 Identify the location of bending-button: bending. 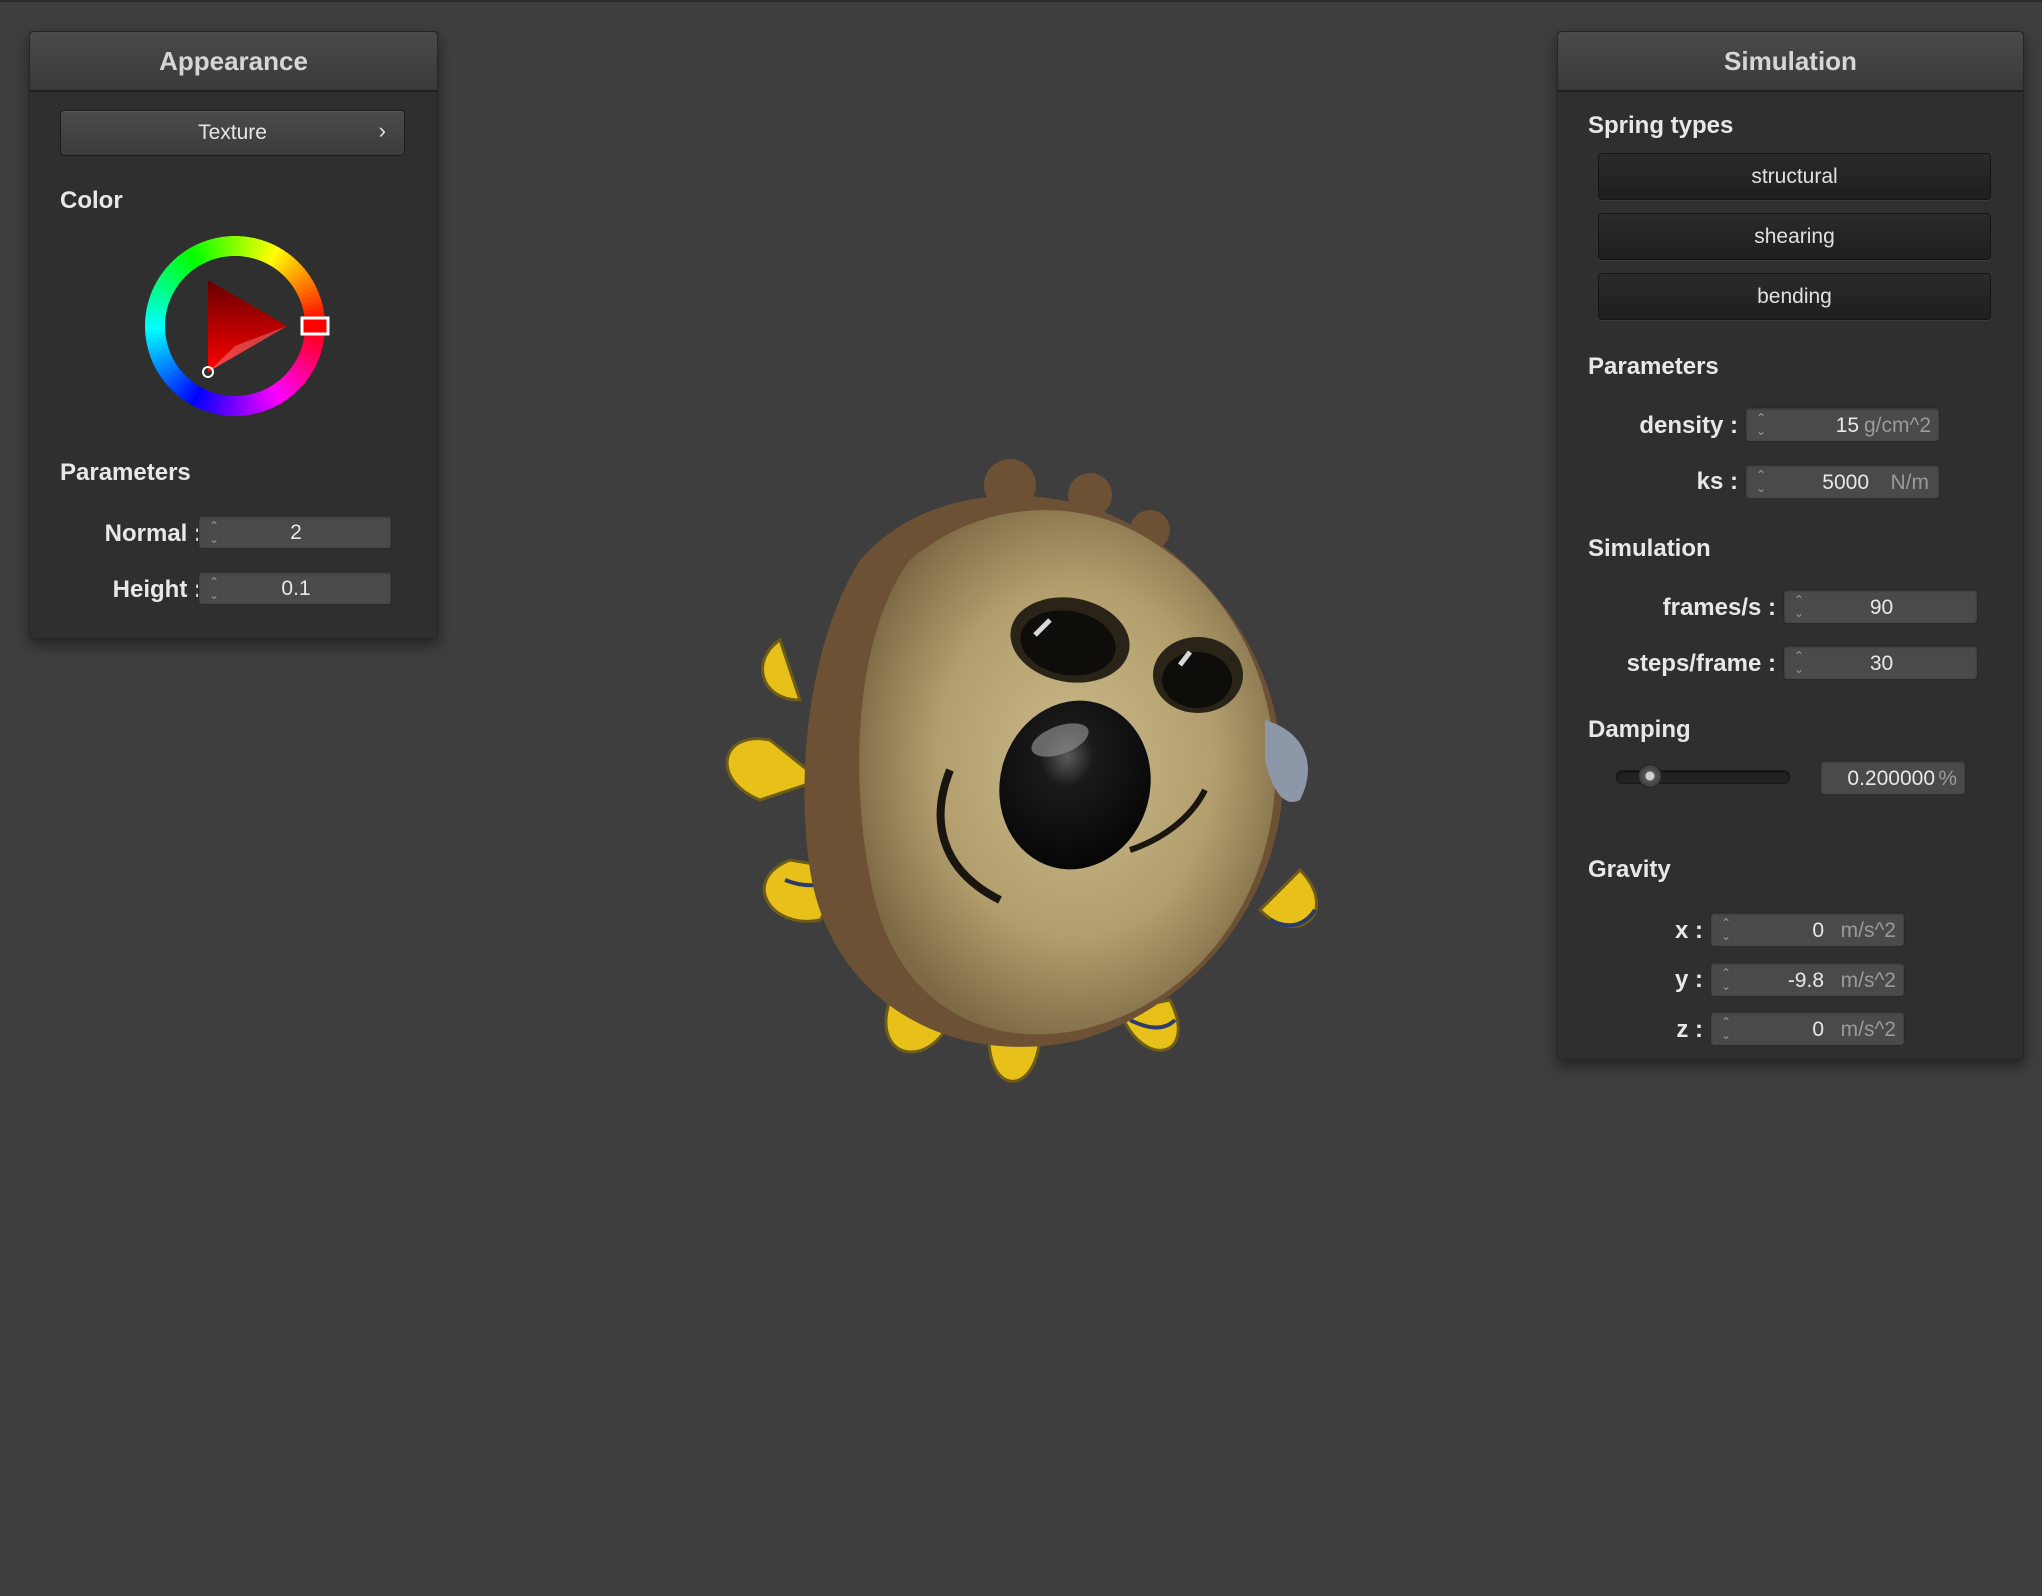
(1794, 296).